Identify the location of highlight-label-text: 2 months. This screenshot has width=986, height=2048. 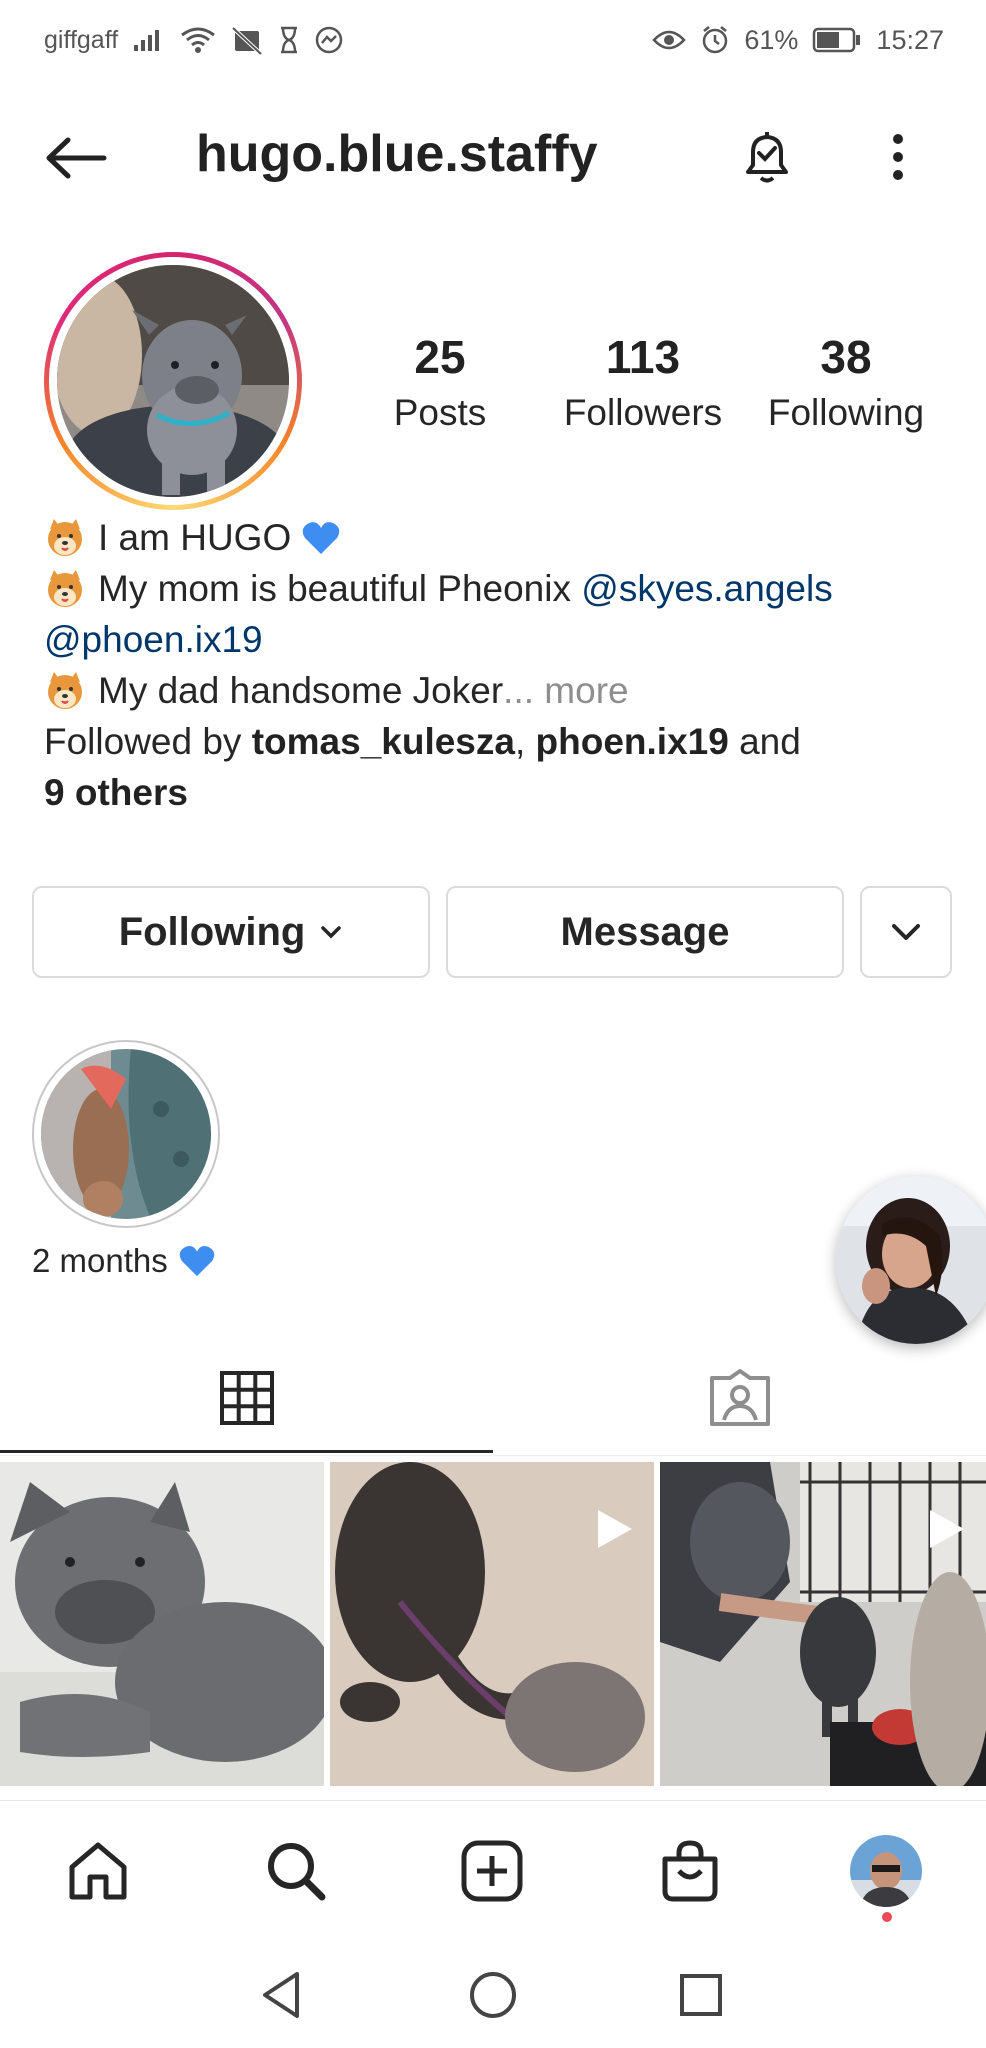
(100, 1260).